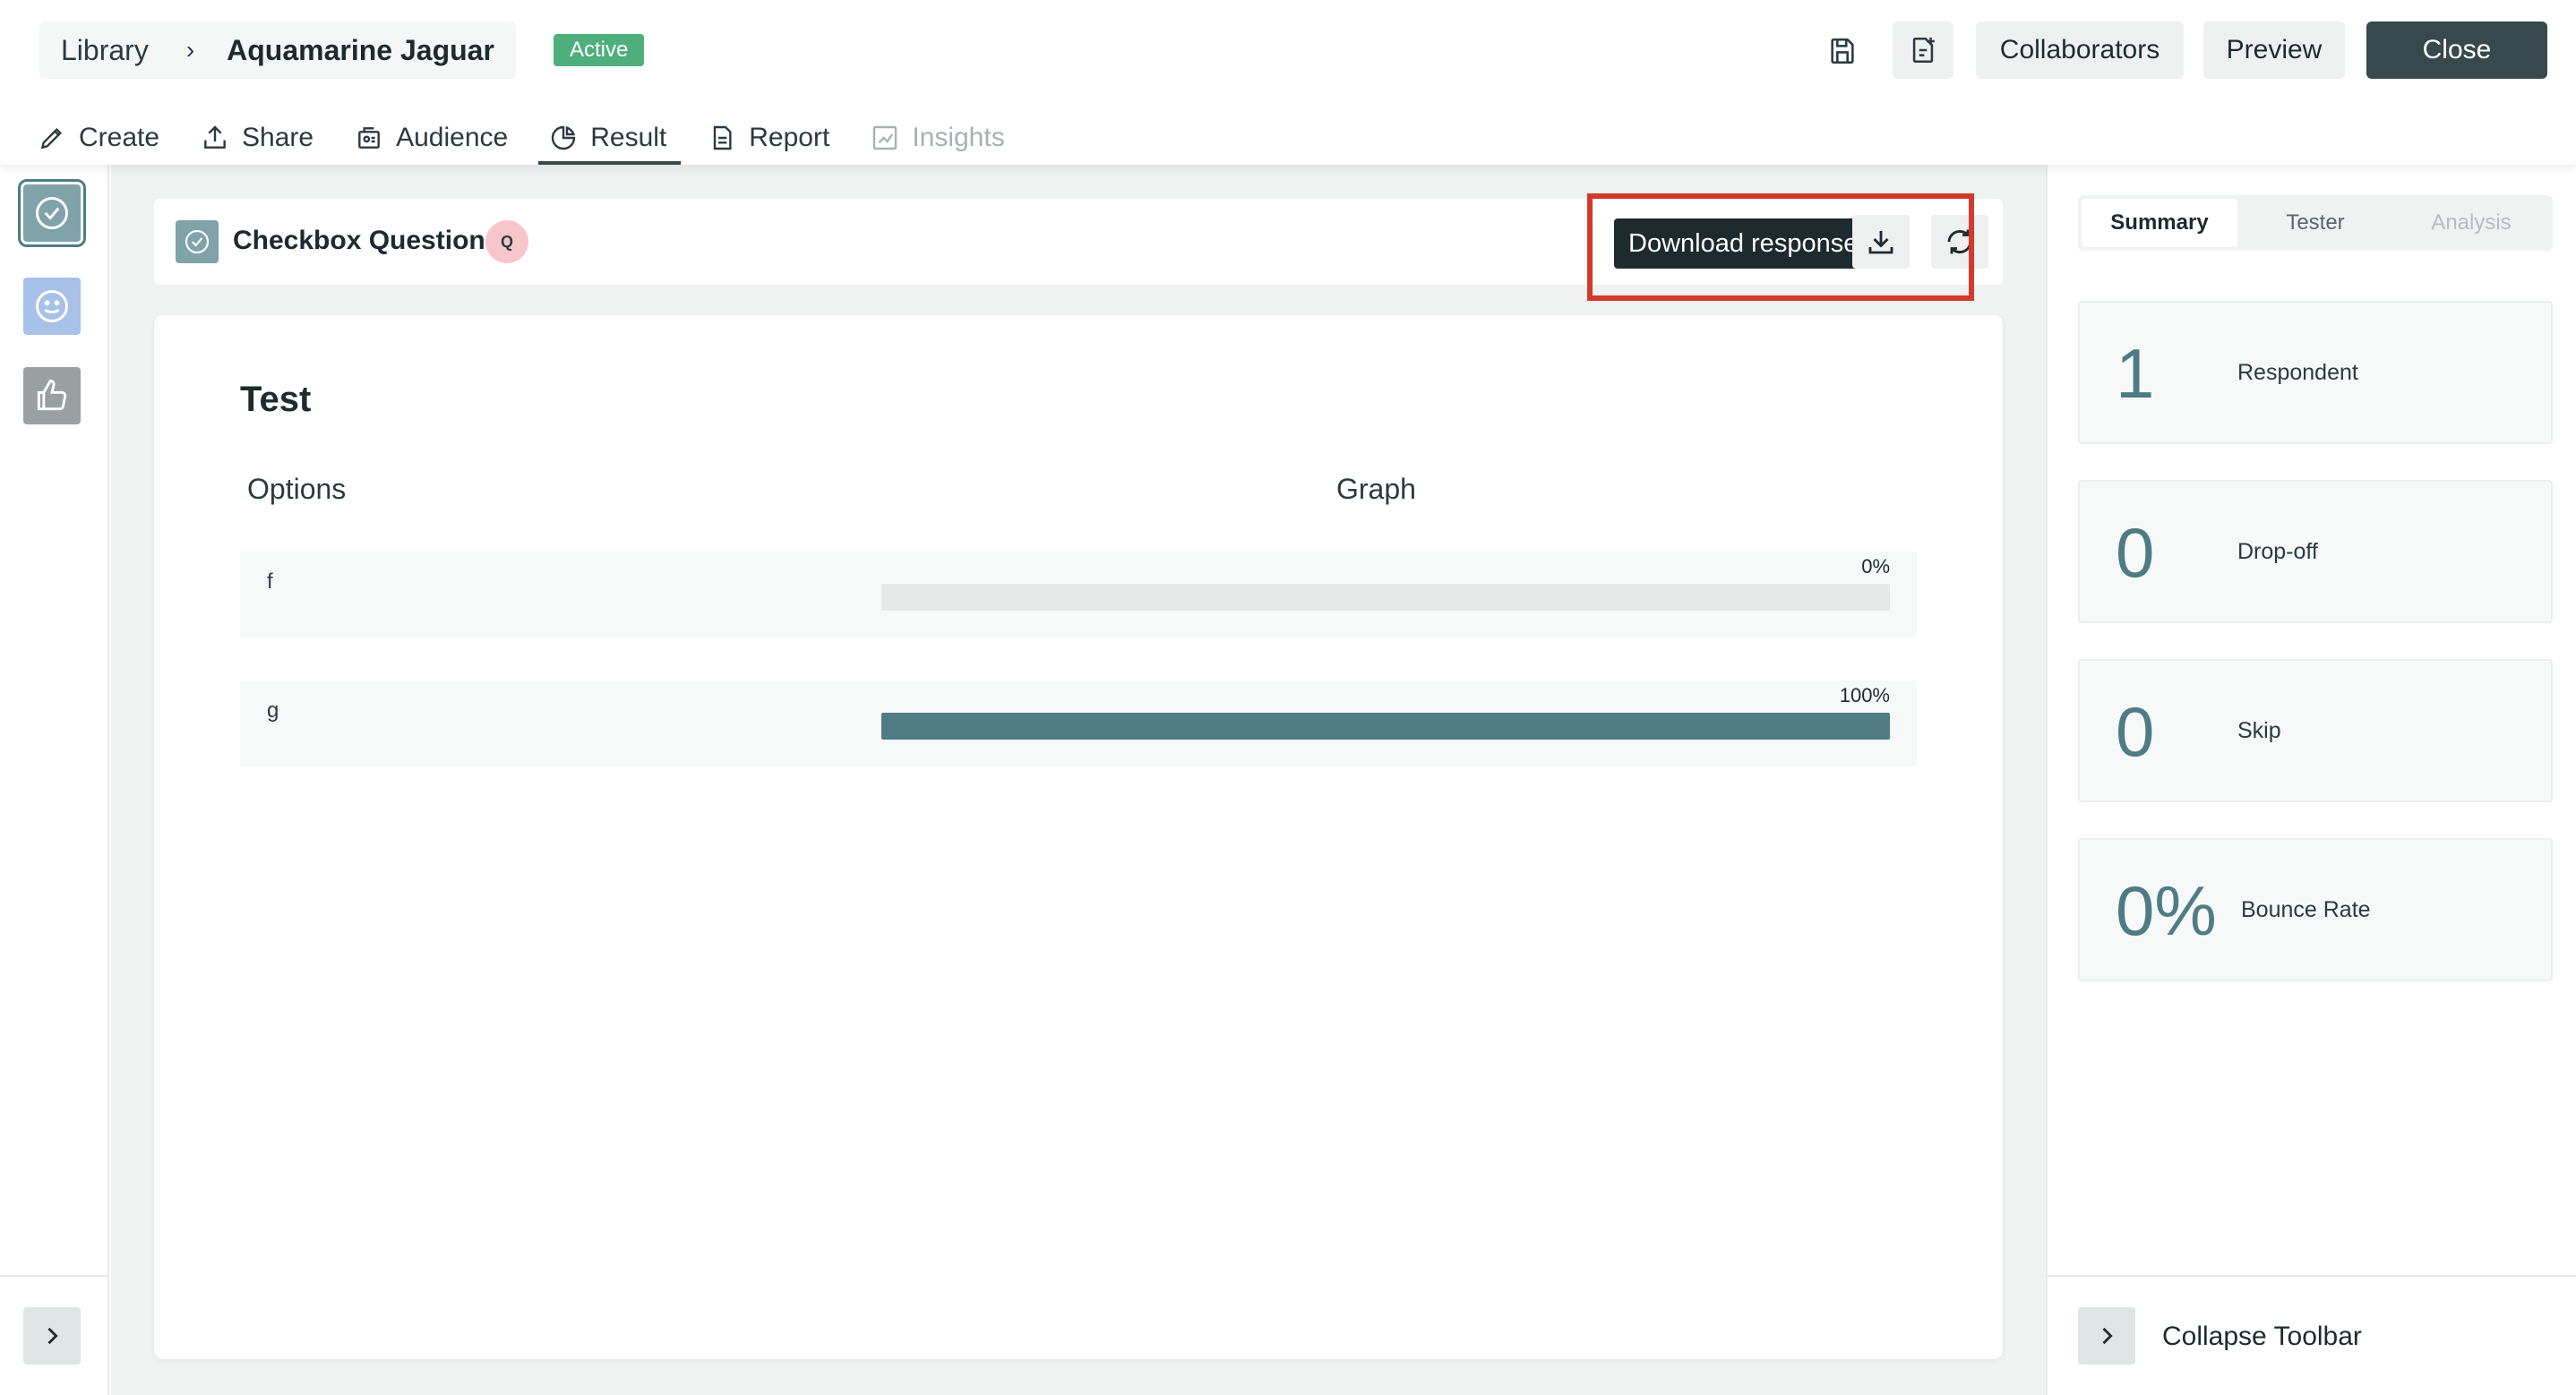 Image resolution: width=2576 pixels, height=1395 pixels. Describe the element at coordinates (119, 137) in the screenshot. I see `tab-label: Create` at that location.